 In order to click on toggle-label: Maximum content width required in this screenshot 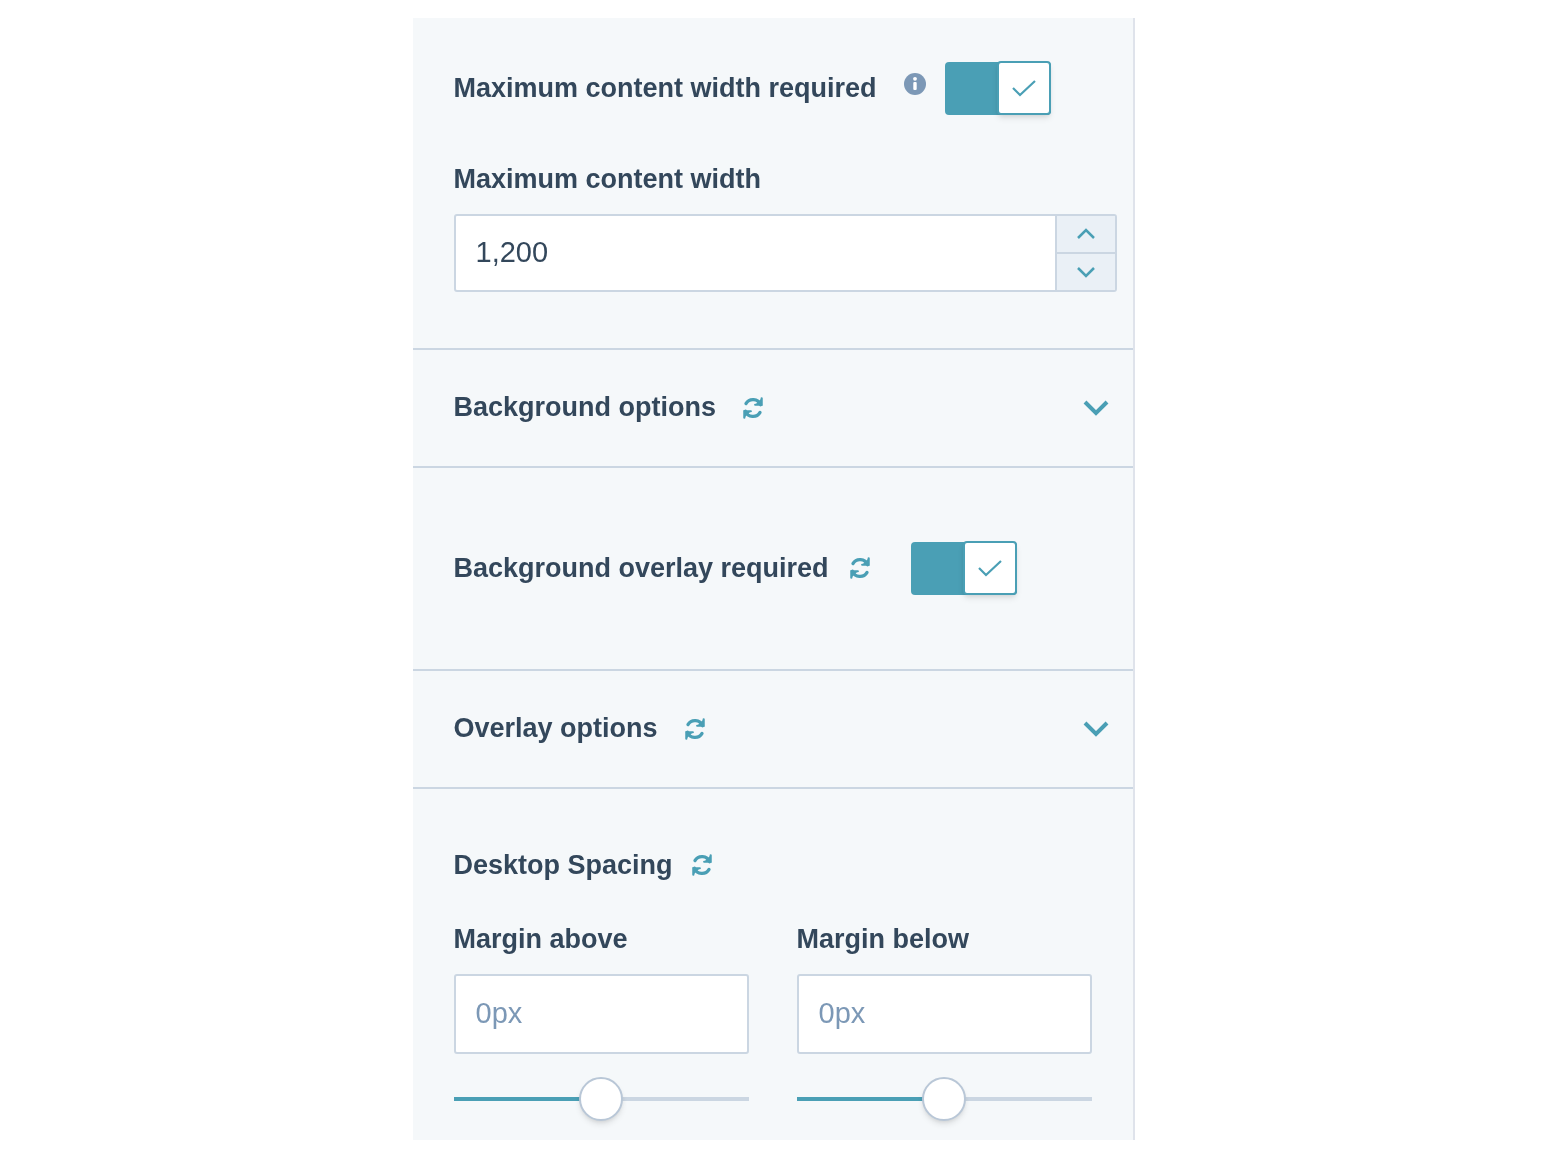, I will do `click(665, 89)`.